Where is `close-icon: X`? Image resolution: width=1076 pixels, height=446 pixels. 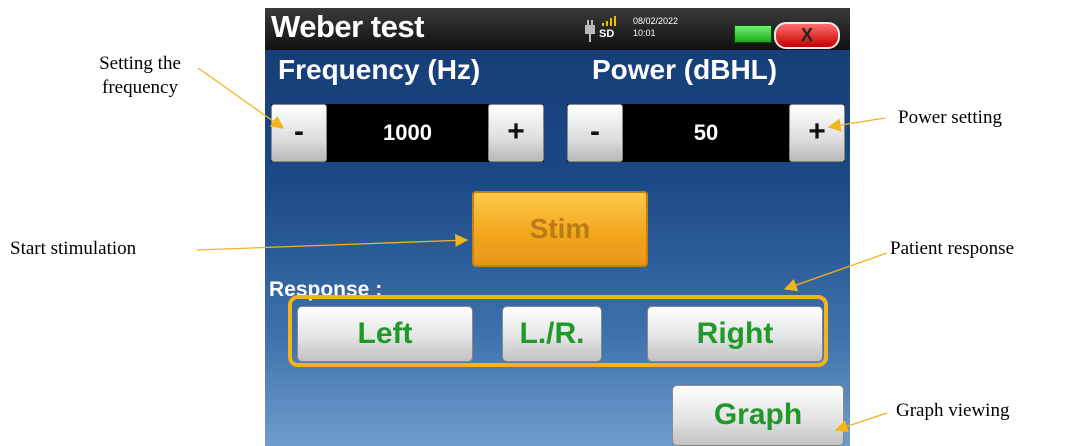 close-icon: X is located at coordinates (806, 35).